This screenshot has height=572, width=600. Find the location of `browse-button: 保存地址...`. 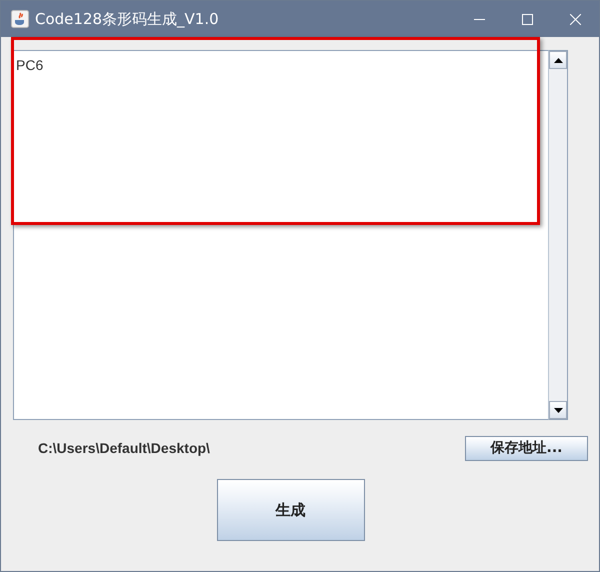

browse-button: 保存地址... is located at coordinates (526, 448).